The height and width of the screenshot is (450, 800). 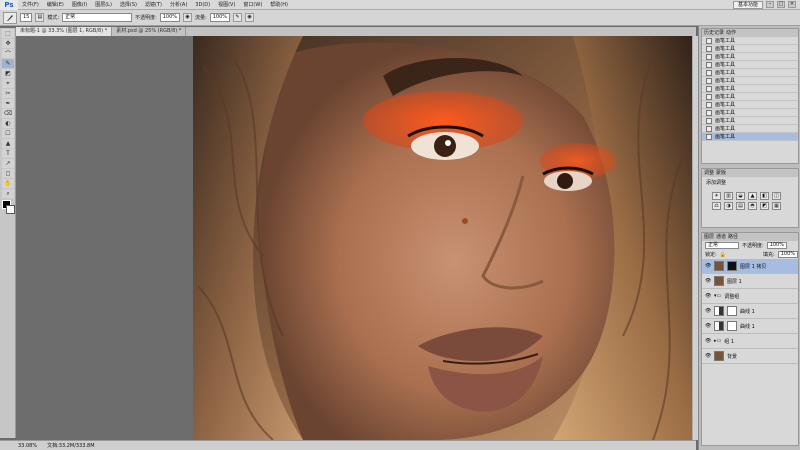 What do you see at coordinates (776, 245) in the screenshot?
I see `layer-opacity-input: 100%` at bounding box center [776, 245].